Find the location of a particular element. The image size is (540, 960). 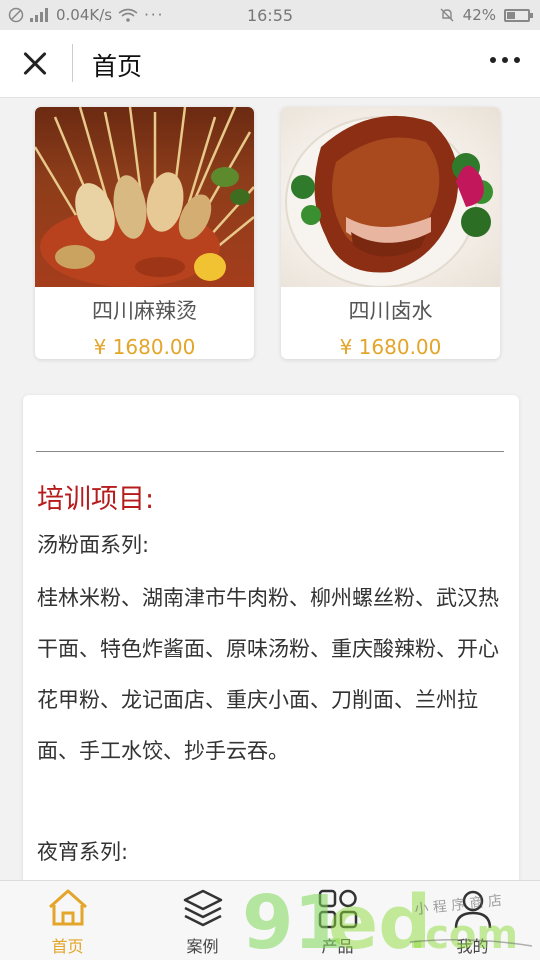

tab-products: 产品 is located at coordinates (337, 920).